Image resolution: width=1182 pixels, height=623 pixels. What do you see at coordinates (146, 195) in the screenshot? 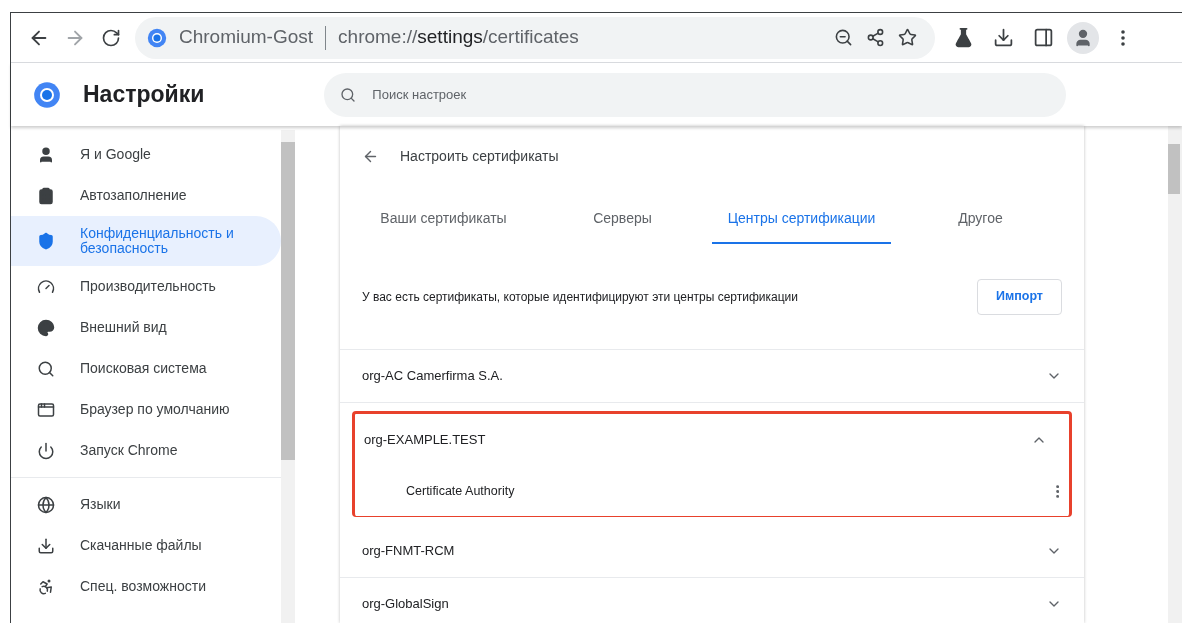
I see `sidebar-item: Автозаполнение` at bounding box center [146, 195].